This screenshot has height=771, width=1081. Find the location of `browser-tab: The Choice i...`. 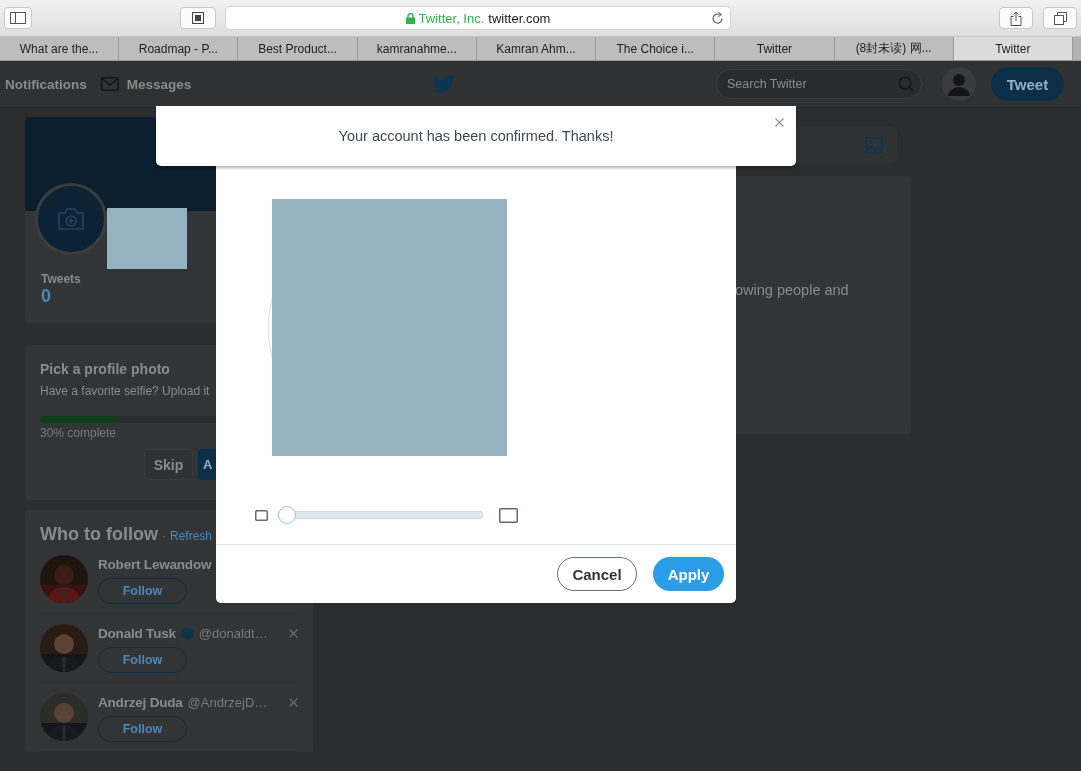

browser-tab: The Choice i... is located at coordinates (656, 48).